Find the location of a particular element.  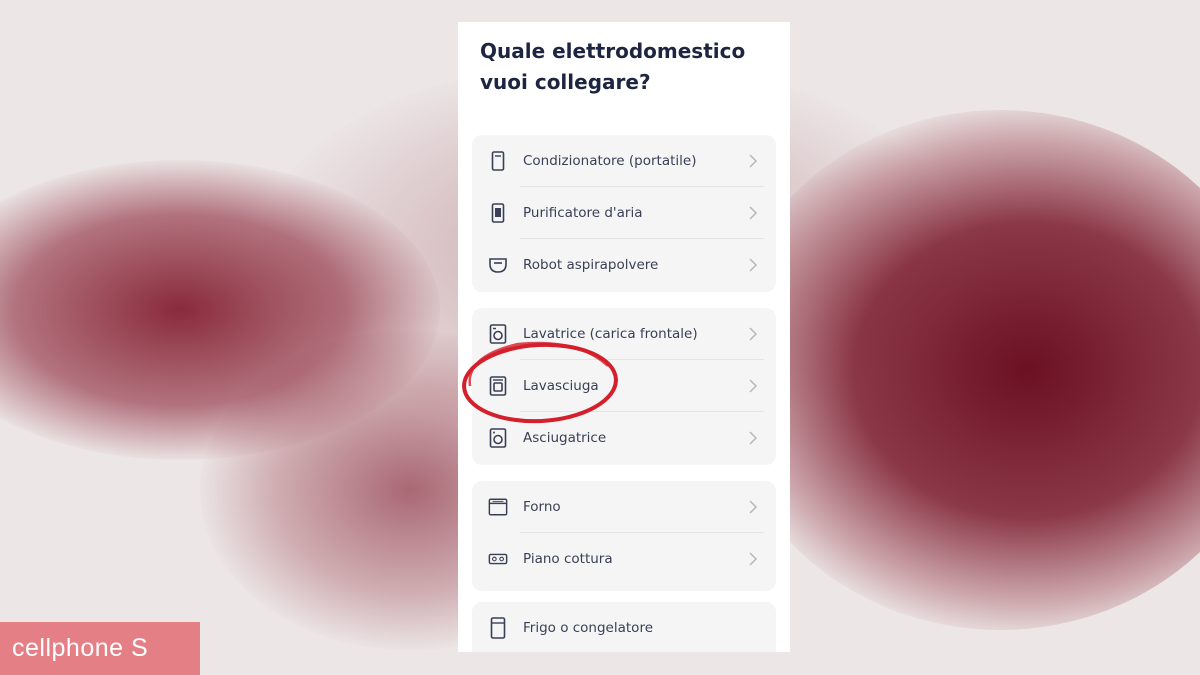

watermark-text: cellphone S is located at coordinates (80, 648).